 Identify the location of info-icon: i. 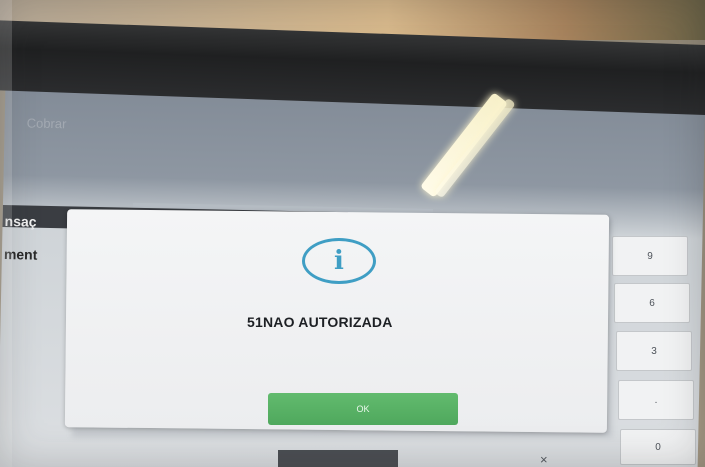
(339, 261).